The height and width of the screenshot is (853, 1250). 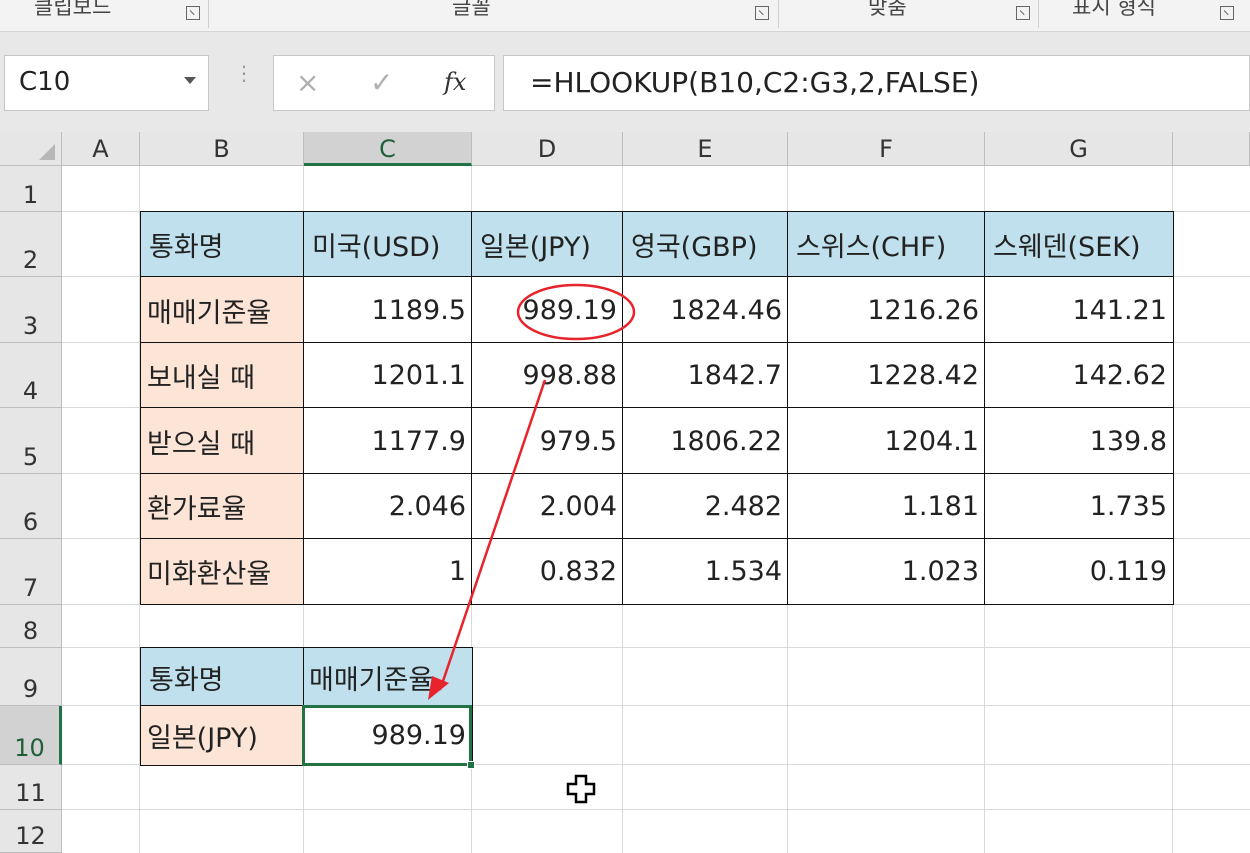 I want to click on row-header-4: 4, so click(x=31, y=375).